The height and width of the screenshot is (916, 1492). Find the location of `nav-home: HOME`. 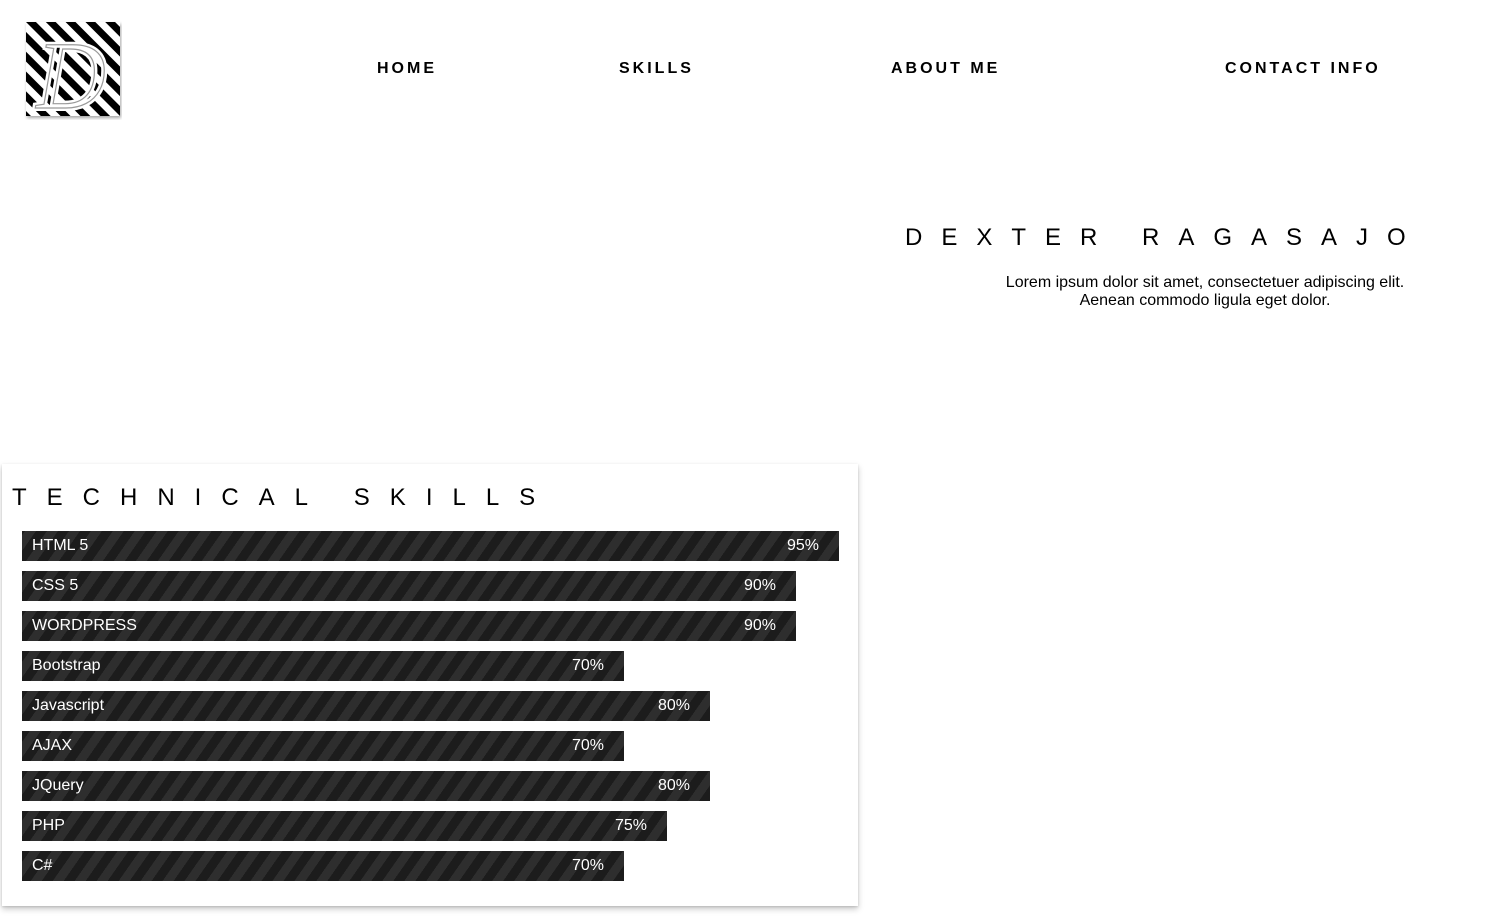

nav-home: HOME is located at coordinates (407, 69).